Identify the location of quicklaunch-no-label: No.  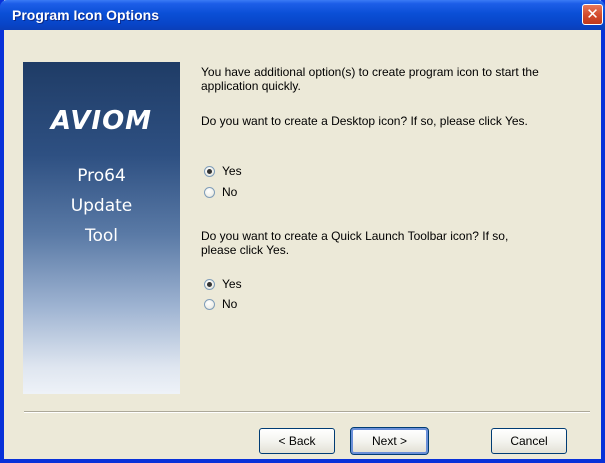
(229, 304).